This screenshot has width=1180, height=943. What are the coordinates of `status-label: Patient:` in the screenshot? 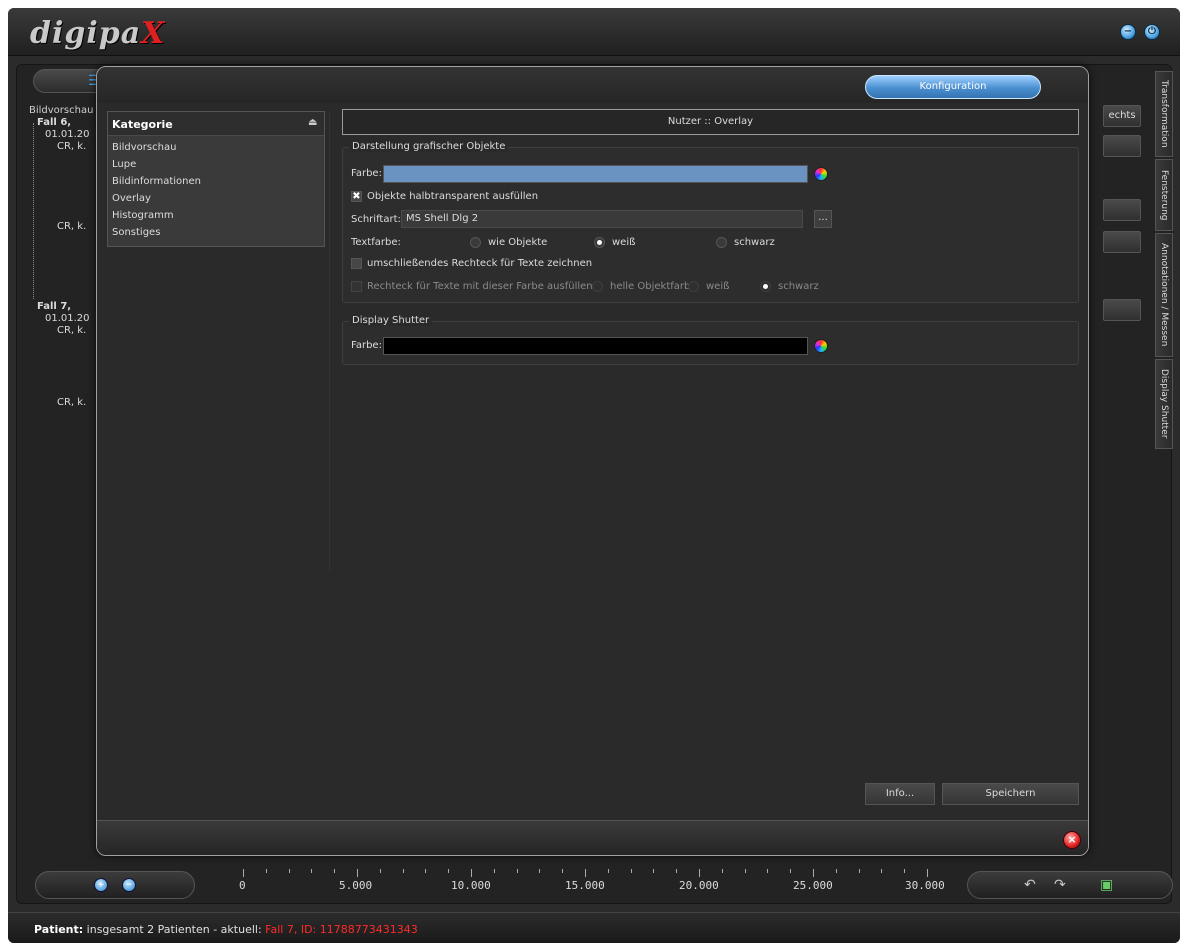 It's located at (59, 929).